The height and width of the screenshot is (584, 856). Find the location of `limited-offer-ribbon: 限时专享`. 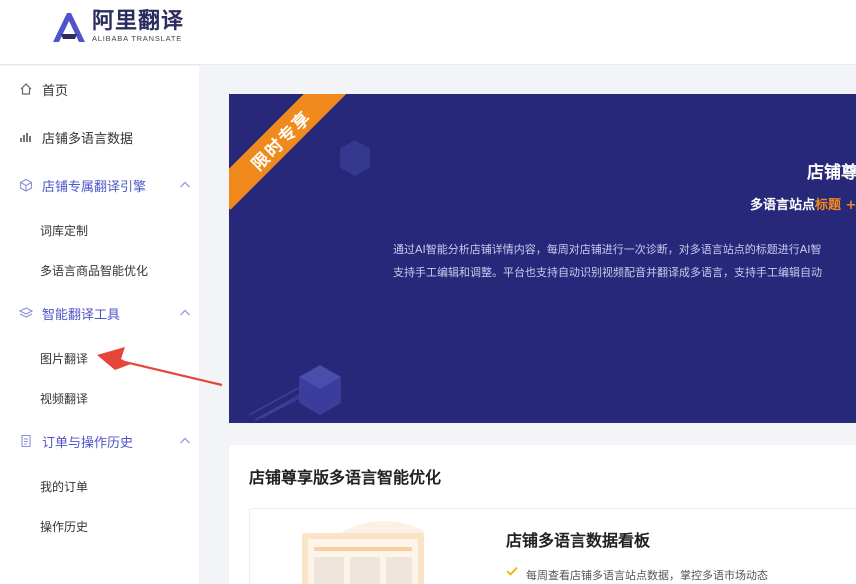

limited-offer-ribbon: 限时专享 is located at coordinates (290, 152).